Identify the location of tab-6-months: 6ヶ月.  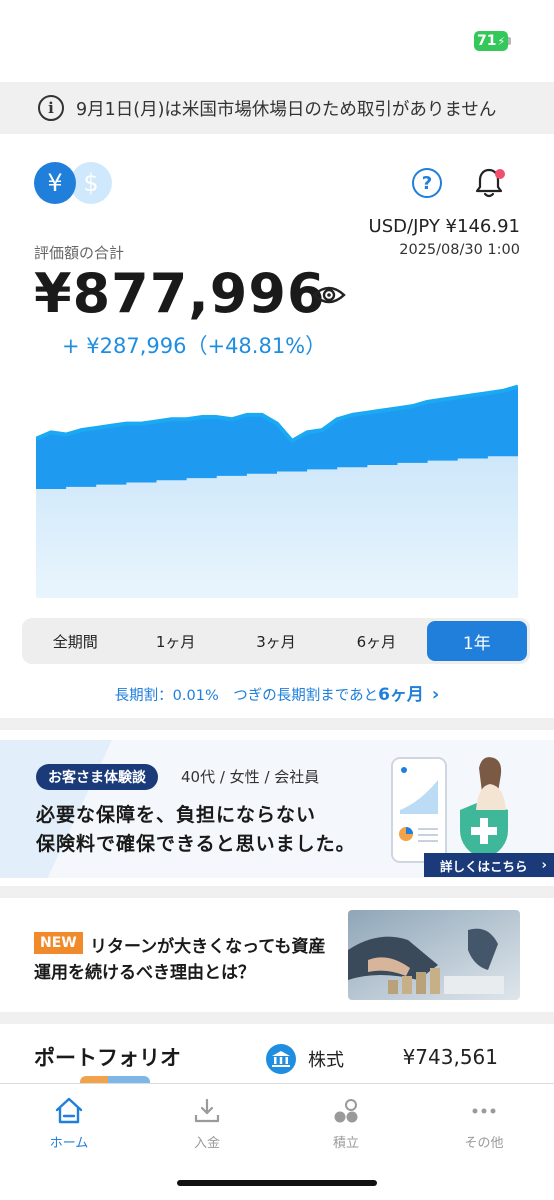
(376, 641).